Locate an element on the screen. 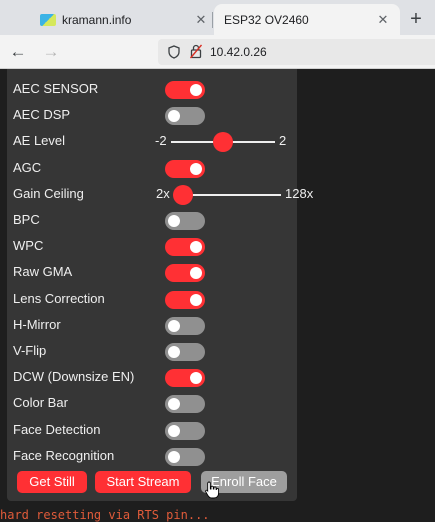 The width and height of the screenshot is (435, 522). insecure-lock-icon is located at coordinates (196, 51).